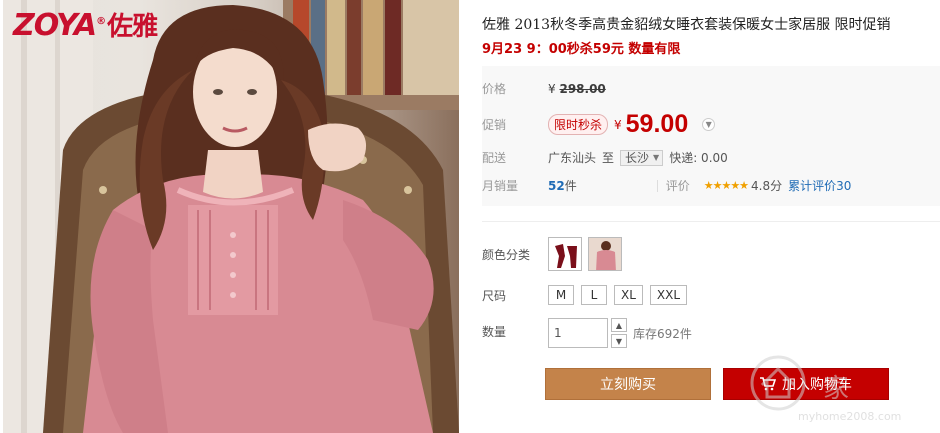 Image resolution: width=940 pixels, height=433 pixels. What do you see at coordinates (709, 124) in the screenshot?
I see `chevron-down-icon: ▼` at bounding box center [709, 124].